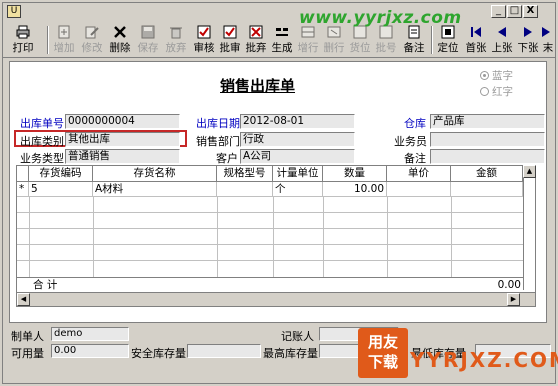 The height and width of the screenshot is (386, 558). I want to click on total-label: 合 计, so click(45, 285).